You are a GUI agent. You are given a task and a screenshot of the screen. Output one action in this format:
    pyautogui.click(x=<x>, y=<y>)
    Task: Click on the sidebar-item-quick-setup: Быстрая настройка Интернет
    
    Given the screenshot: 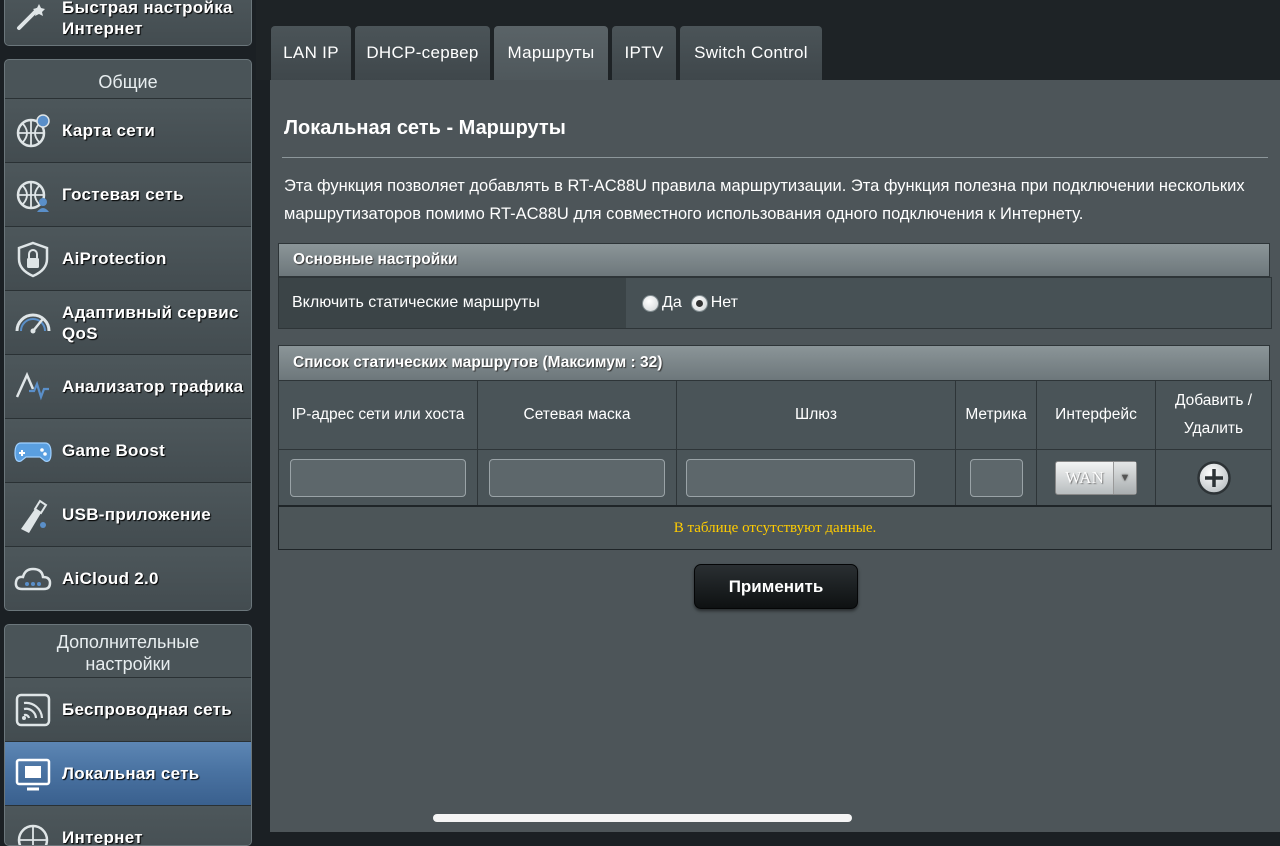 What is the action you would take?
    pyautogui.click(x=128, y=22)
    